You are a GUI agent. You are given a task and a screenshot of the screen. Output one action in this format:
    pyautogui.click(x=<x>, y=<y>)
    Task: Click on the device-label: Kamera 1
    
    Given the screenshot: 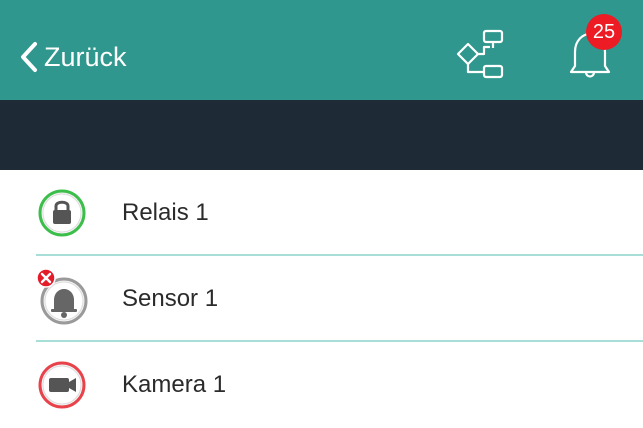 What is the action you would take?
    pyautogui.click(x=174, y=384)
    